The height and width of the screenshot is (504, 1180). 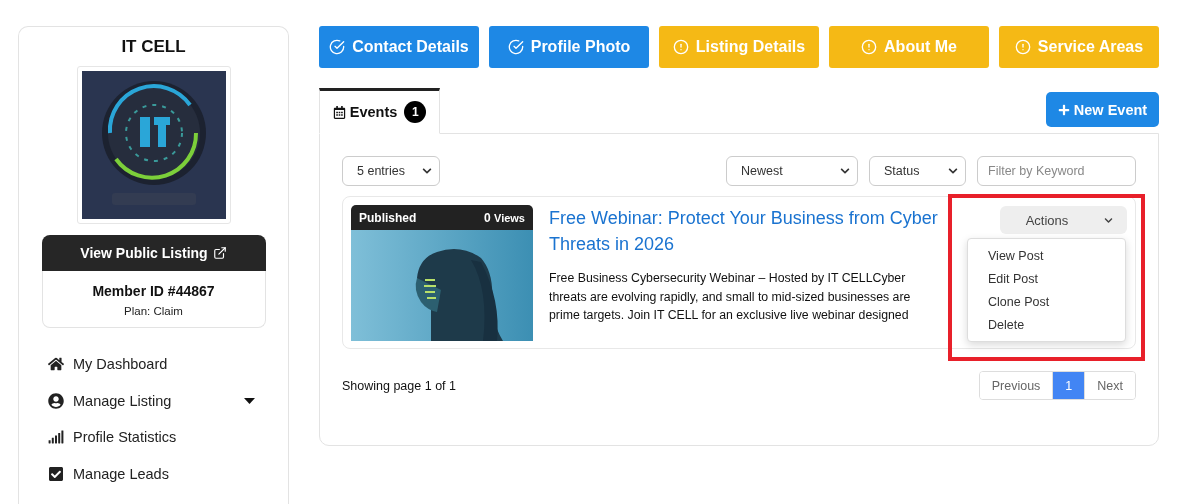 I want to click on menu-item: Edit Post, so click(x=1046, y=278).